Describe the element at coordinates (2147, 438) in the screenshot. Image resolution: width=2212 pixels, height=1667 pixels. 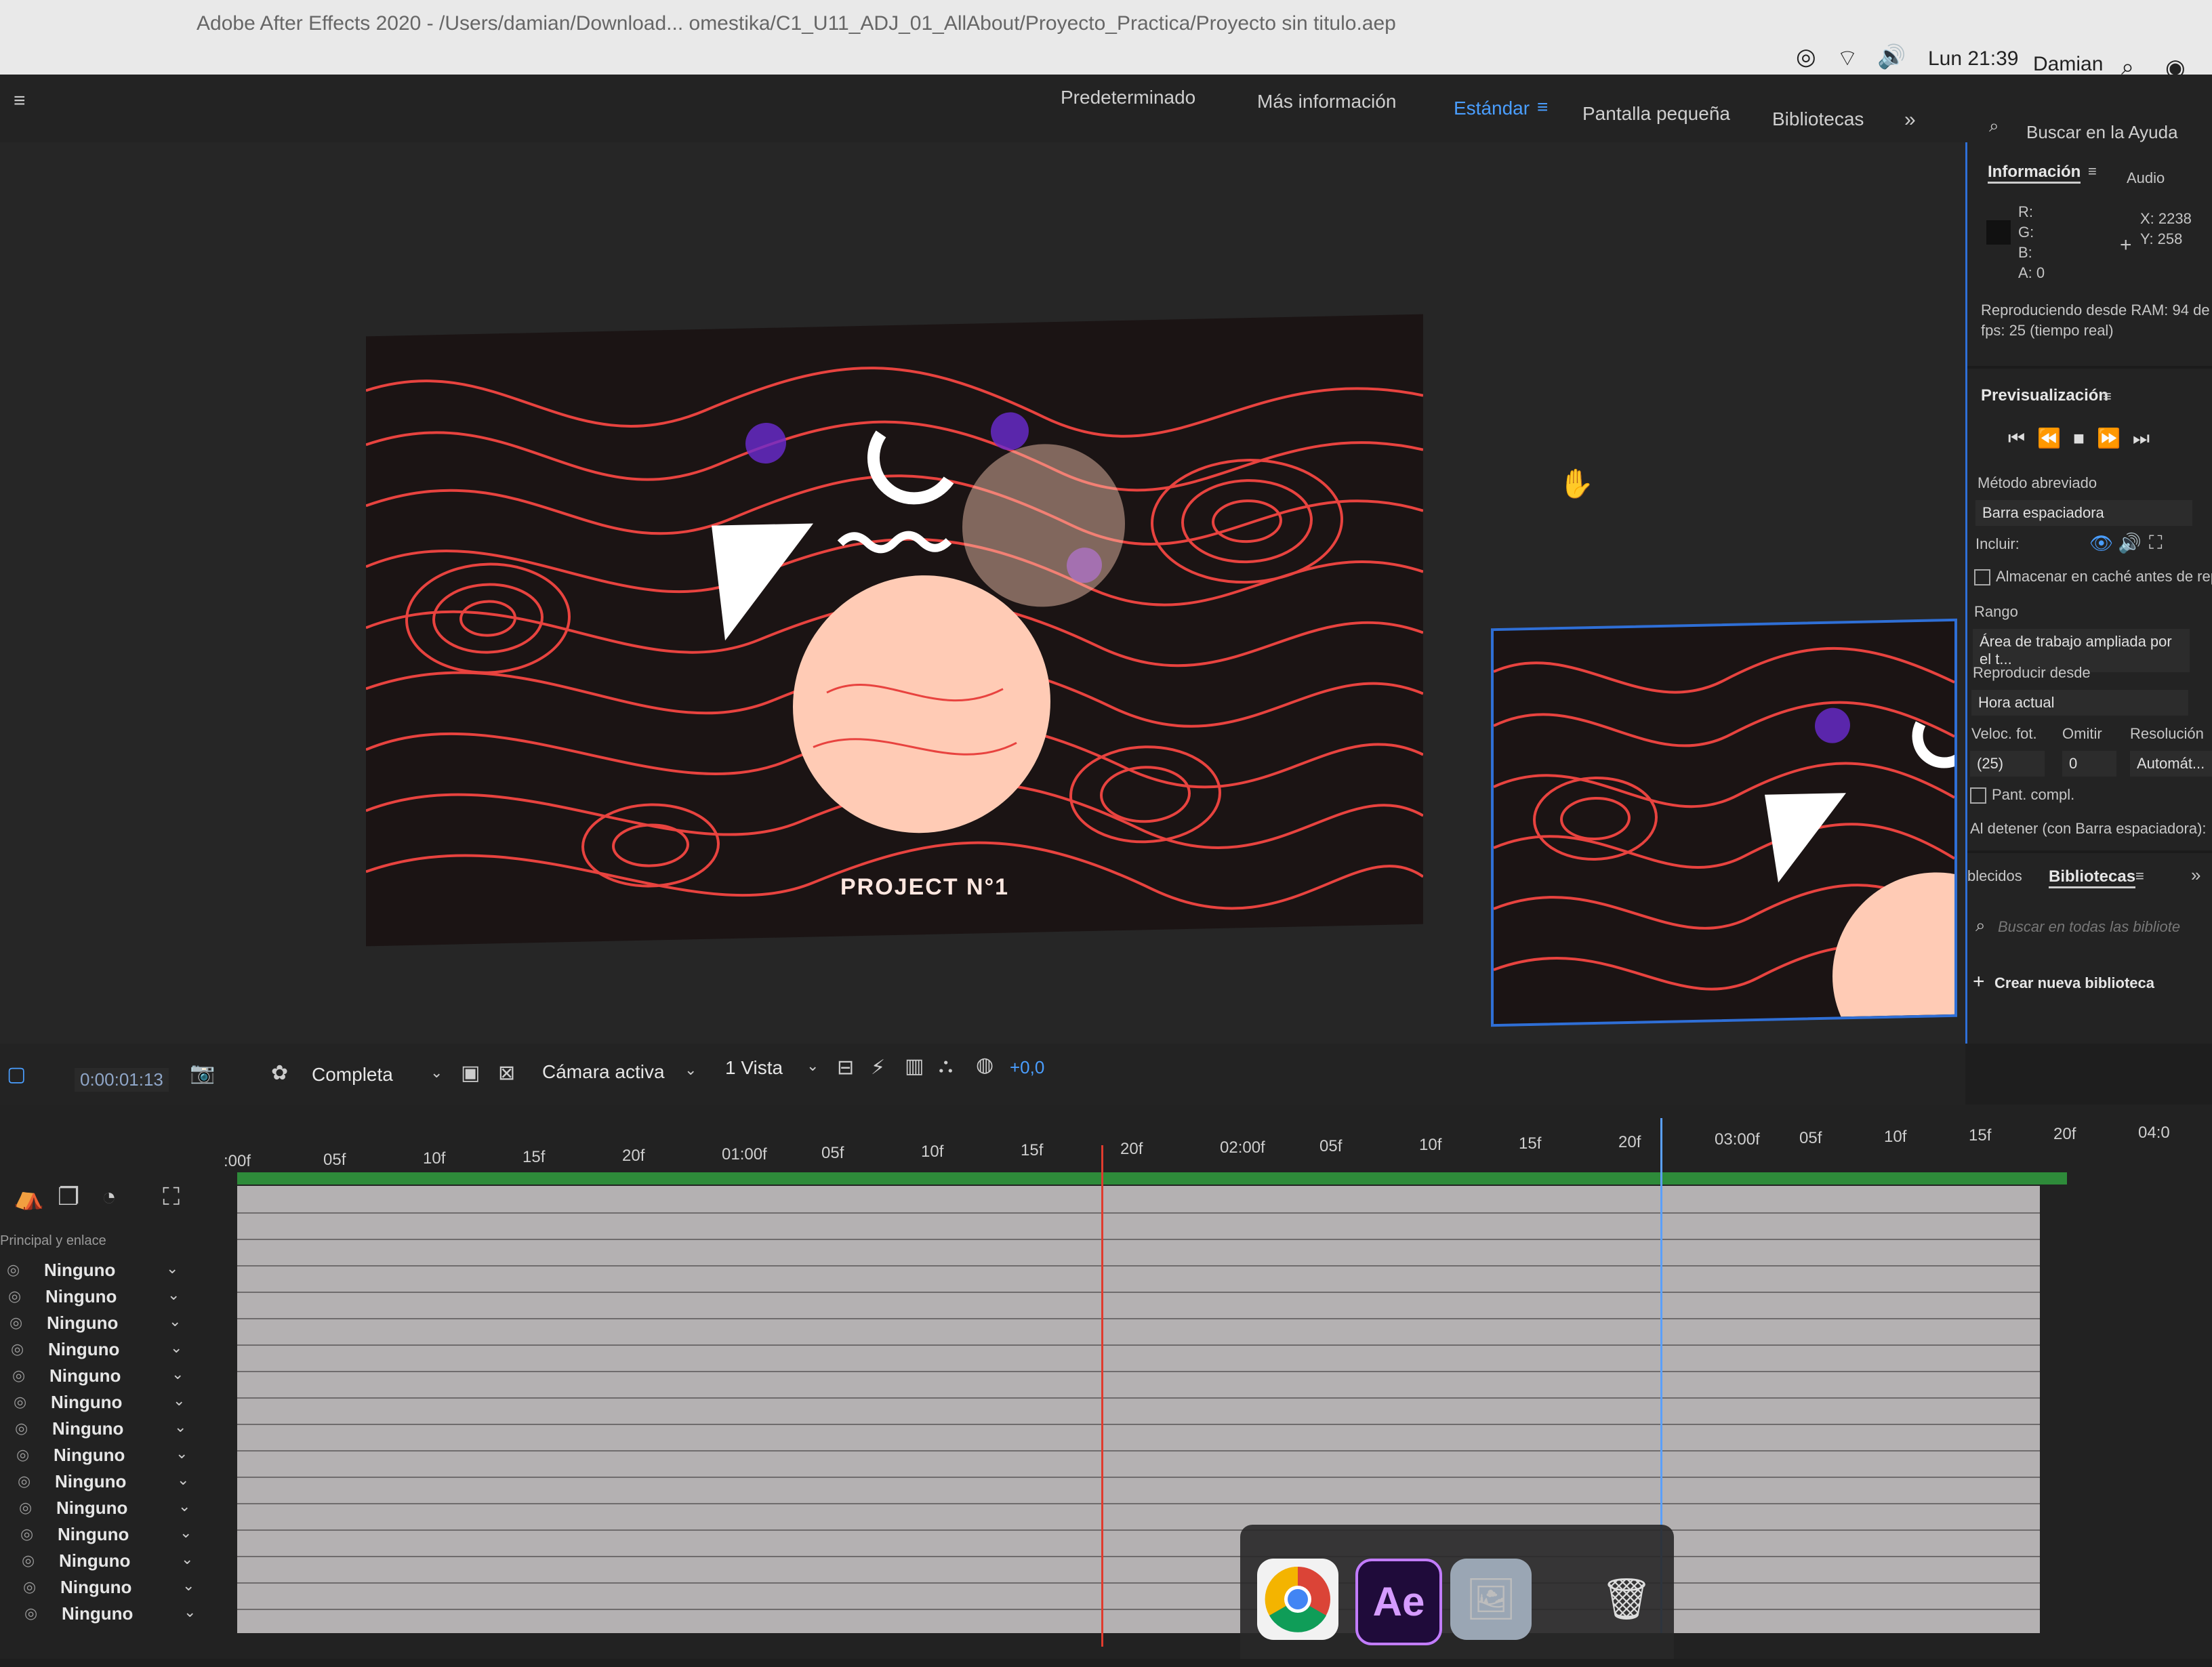
I see `last-frame-icon: ⏭` at that location.